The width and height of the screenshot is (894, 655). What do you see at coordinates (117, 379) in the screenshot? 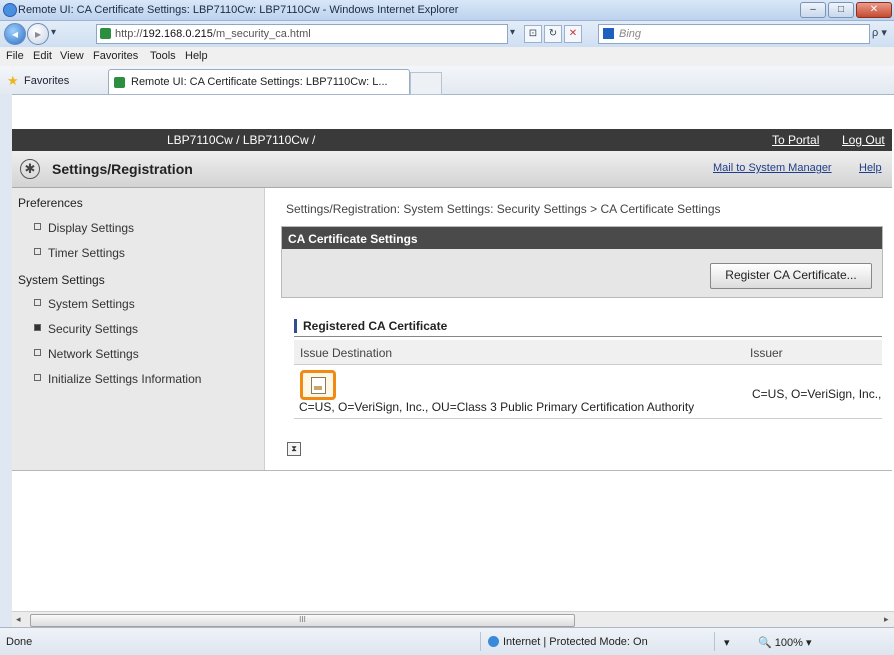
I see `sidebar-item-initialize-settings: Initialize Settings Information` at bounding box center [117, 379].